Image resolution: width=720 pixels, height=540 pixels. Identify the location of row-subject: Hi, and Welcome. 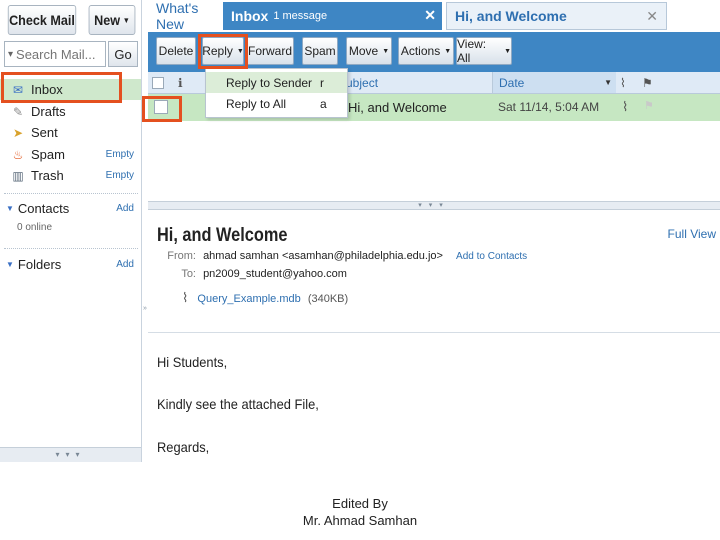
(397, 107).